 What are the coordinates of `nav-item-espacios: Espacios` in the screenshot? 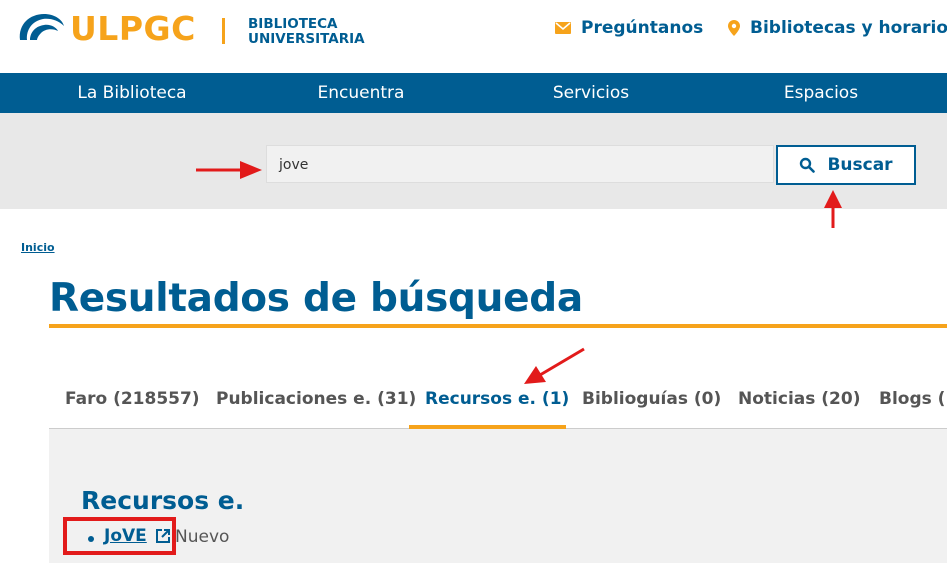 It's located at (821, 93).